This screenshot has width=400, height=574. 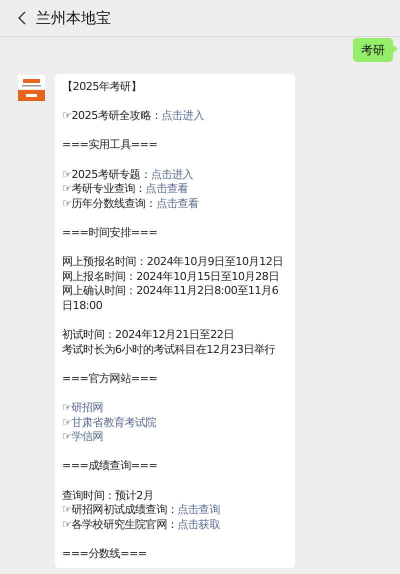 What do you see at coordinates (373, 50) in the screenshot?
I see `sent-message: 考研` at bounding box center [373, 50].